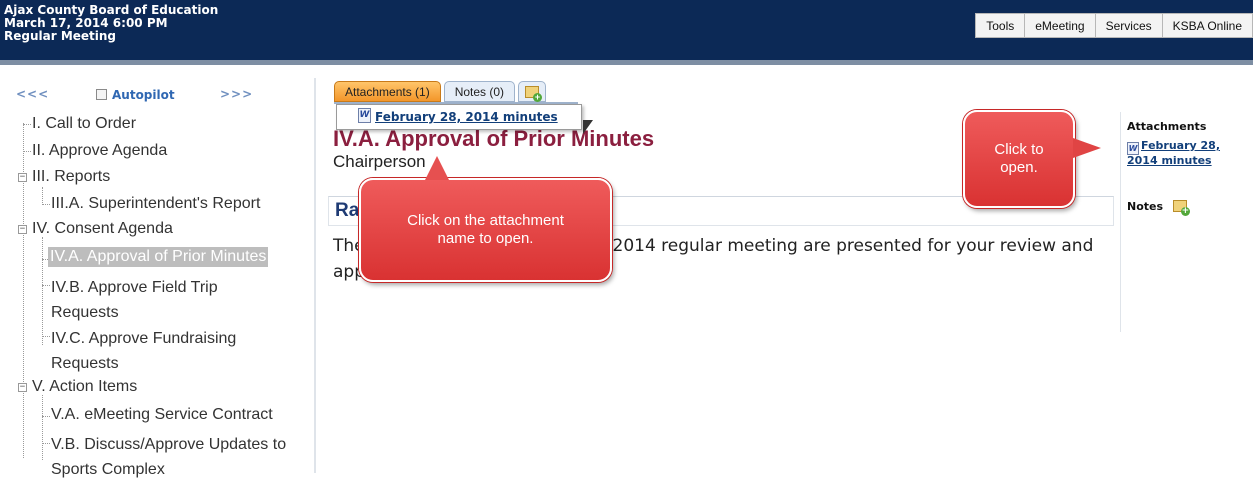 This screenshot has height=482, width=1253. I want to click on rail-attachment-link-text: February 28, 2014 minutes, so click(1173, 153).